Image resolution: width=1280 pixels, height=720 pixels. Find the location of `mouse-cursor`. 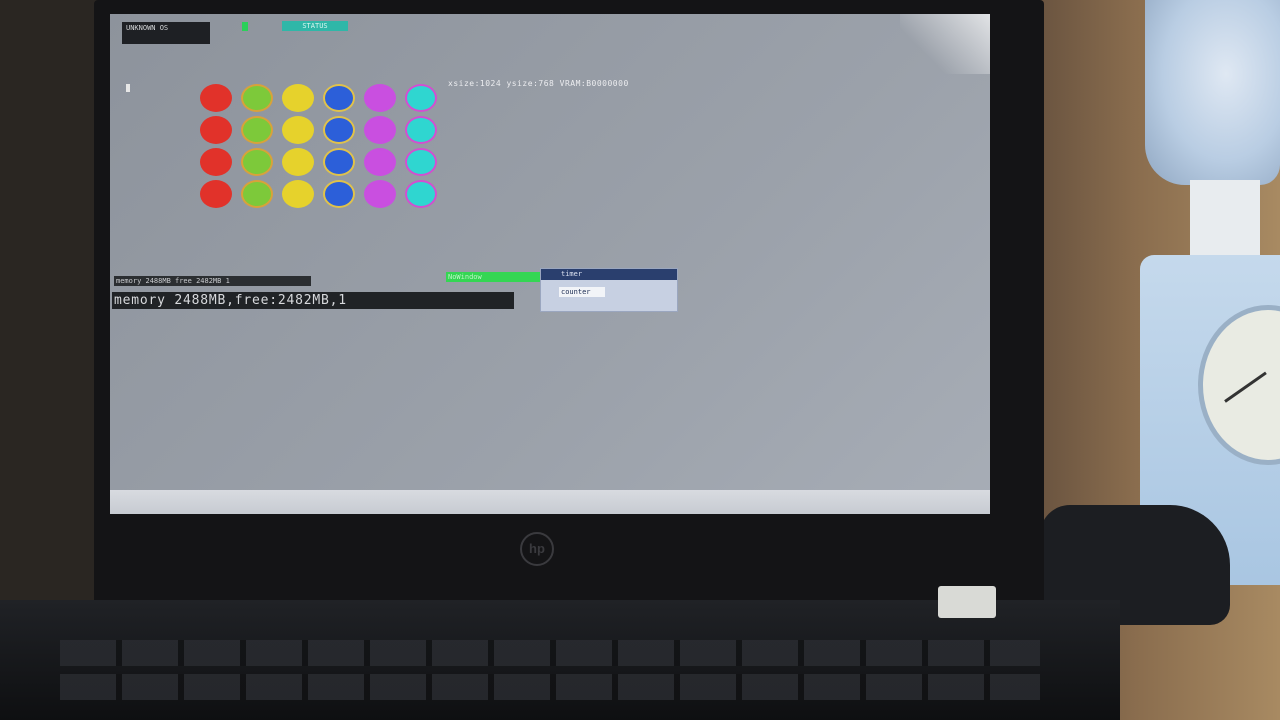

mouse-cursor is located at coordinates (128, 88).